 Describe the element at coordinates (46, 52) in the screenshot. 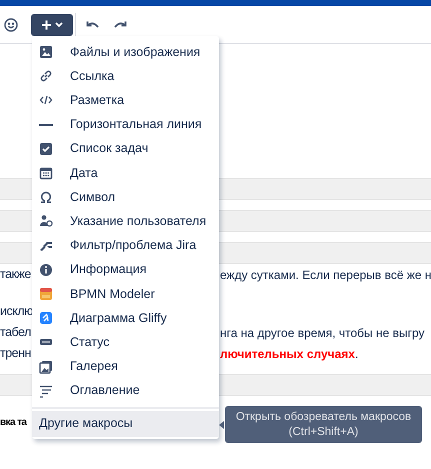

I see `image-icon` at that location.